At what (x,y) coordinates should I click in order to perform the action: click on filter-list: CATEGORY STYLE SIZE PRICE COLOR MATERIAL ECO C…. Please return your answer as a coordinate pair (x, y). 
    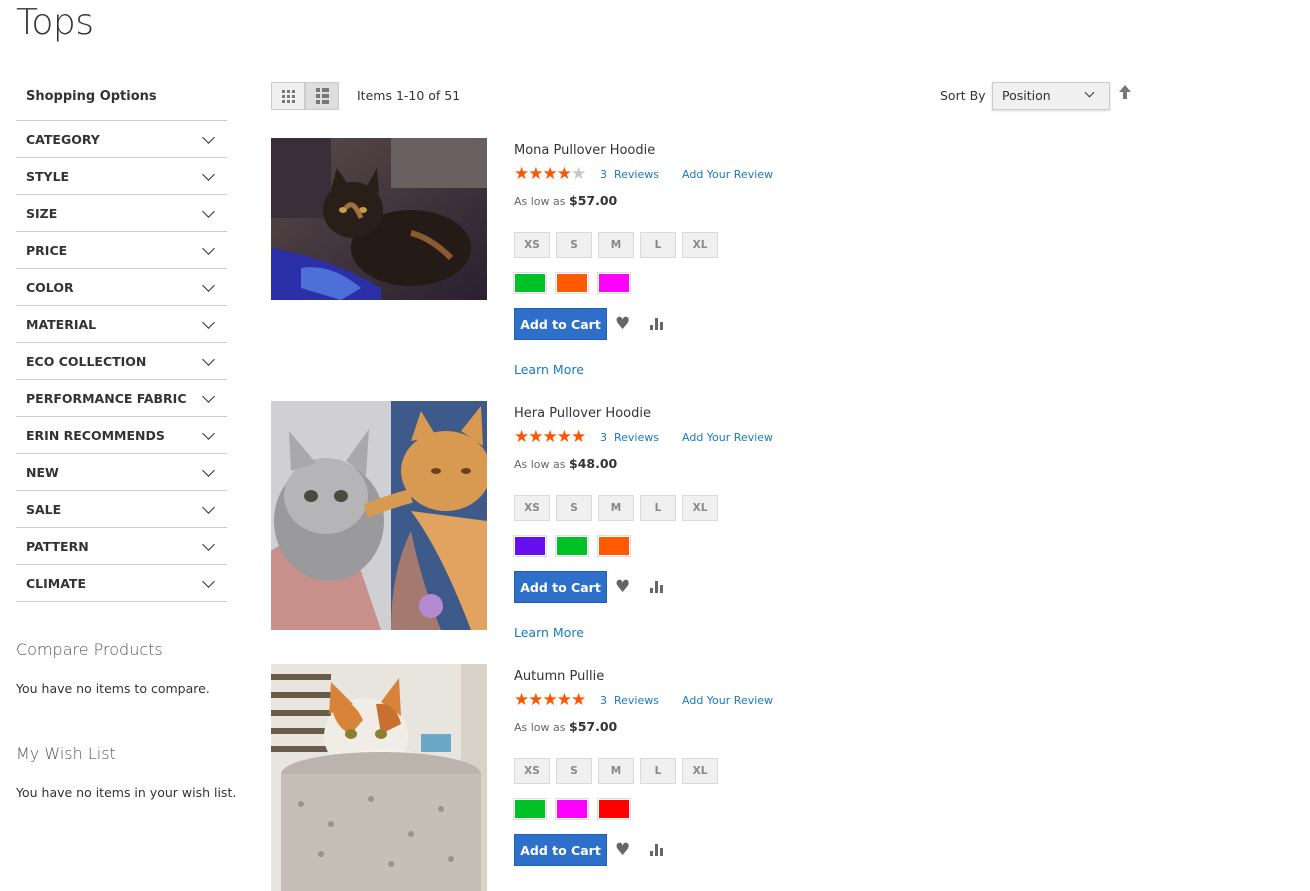
    Looking at the image, I should click on (121, 361).